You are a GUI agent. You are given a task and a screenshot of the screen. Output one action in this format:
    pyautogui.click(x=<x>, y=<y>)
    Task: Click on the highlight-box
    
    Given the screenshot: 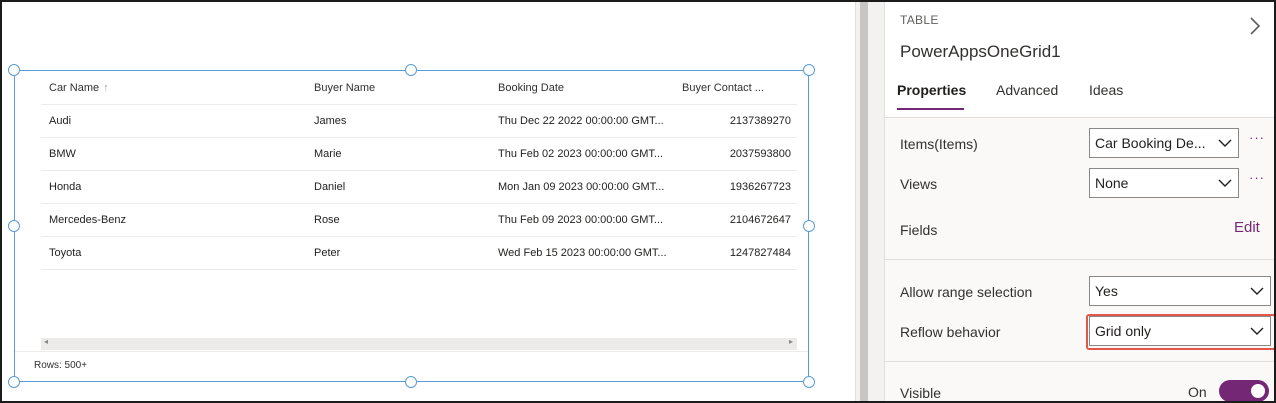 What is the action you would take?
    pyautogui.click(x=1180, y=332)
    